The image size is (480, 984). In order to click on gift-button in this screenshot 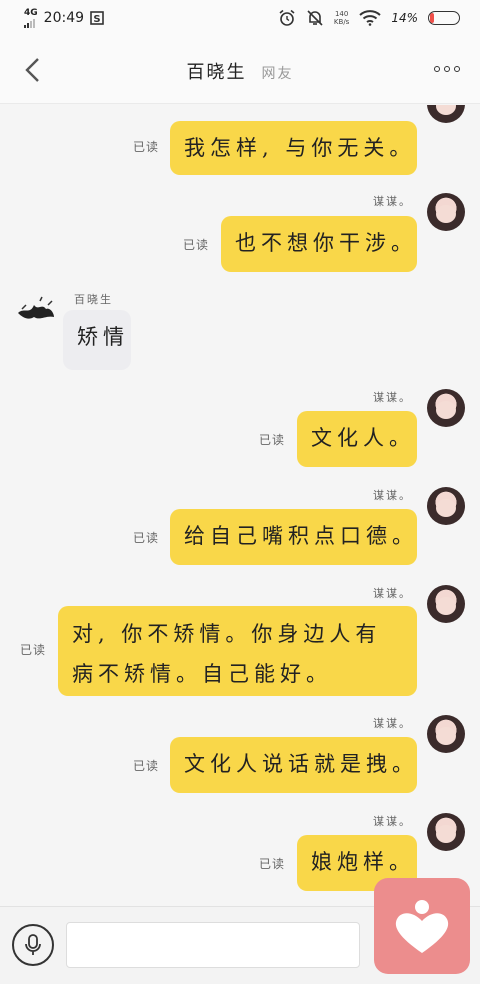, I will do `click(422, 926)`.